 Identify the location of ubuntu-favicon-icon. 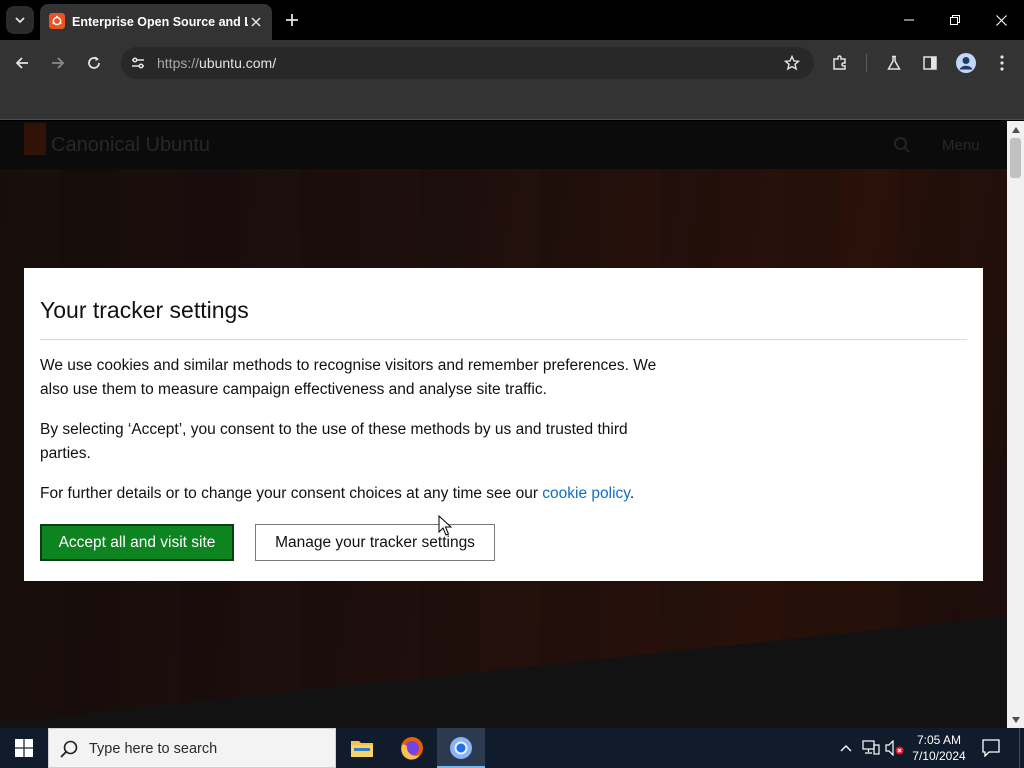
(57, 21).